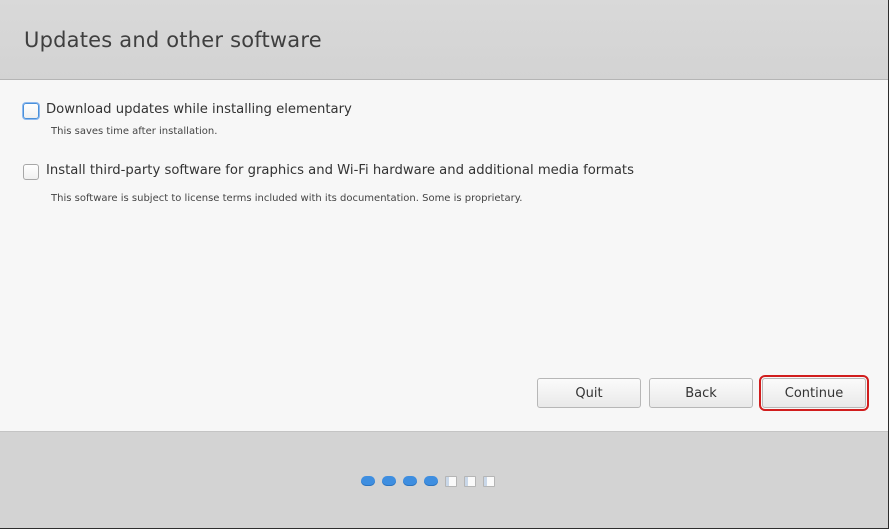 This screenshot has height=529, width=889. I want to click on continue-button: Continue, so click(814, 393).